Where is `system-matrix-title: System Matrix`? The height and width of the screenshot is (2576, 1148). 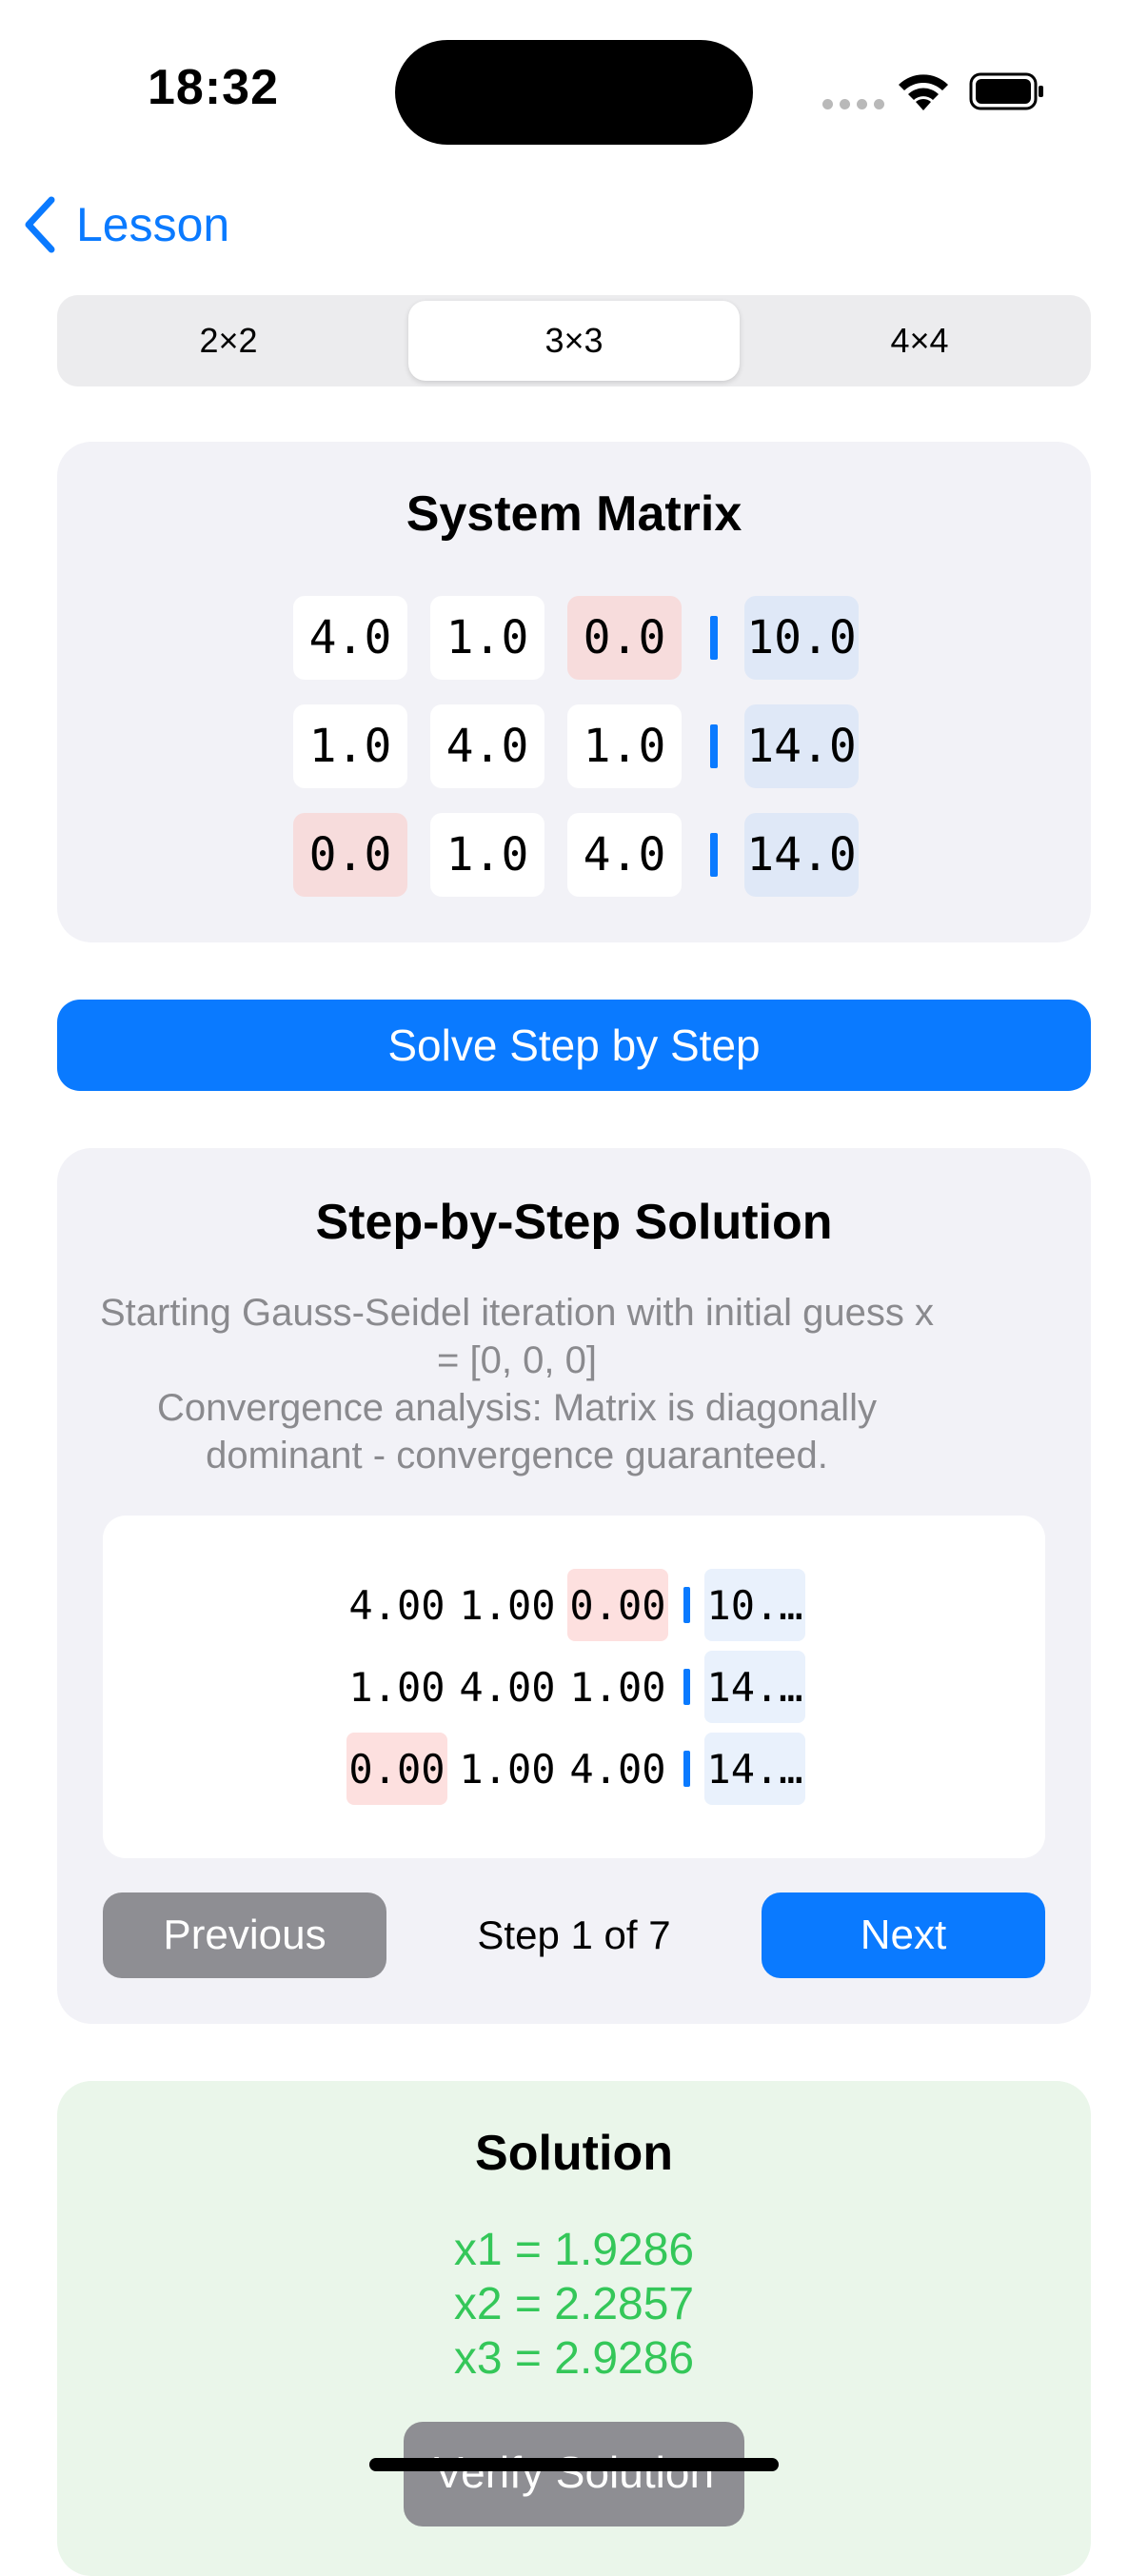 system-matrix-title: System Matrix is located at coordinates (574, 514).